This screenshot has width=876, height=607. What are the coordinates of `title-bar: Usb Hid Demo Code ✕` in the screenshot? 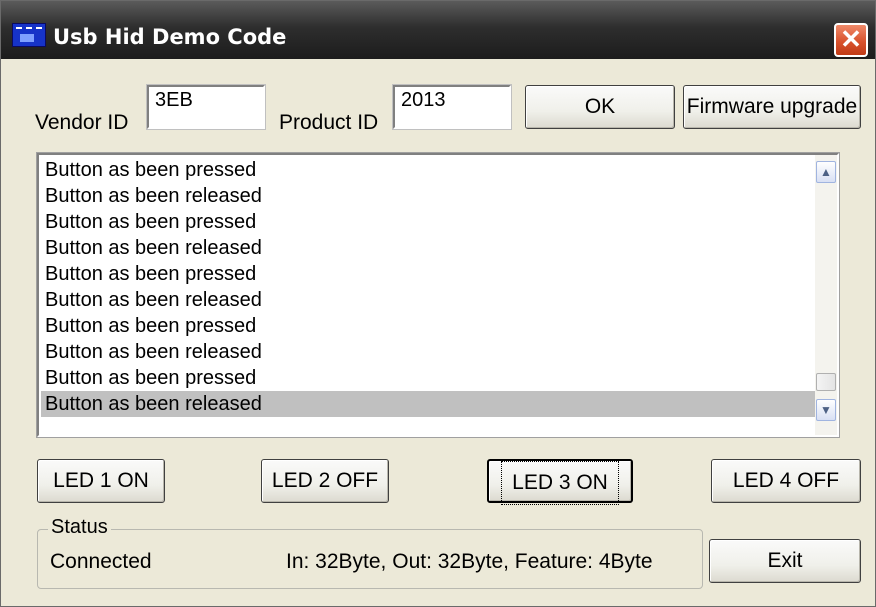 It's located at (438, 30).